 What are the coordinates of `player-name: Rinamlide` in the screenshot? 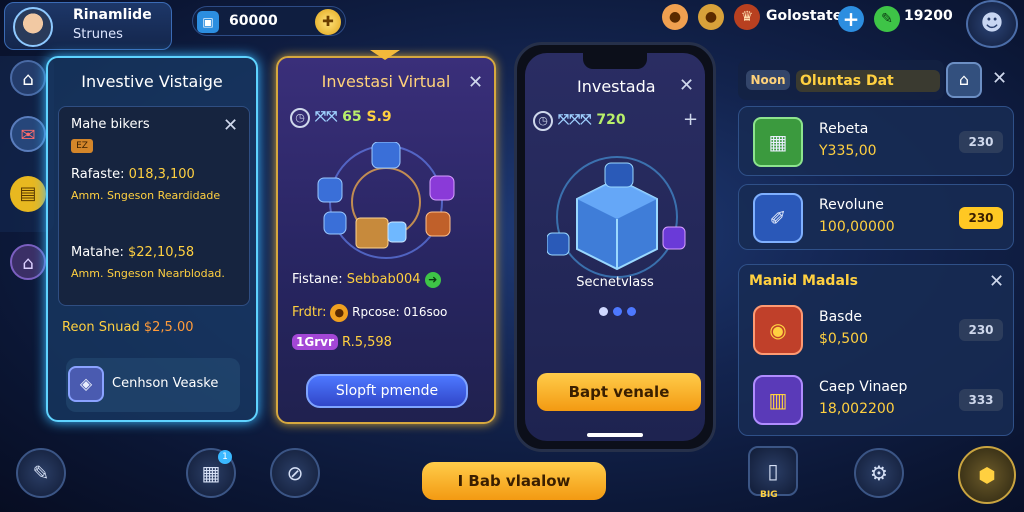 It's located at (112, 15).